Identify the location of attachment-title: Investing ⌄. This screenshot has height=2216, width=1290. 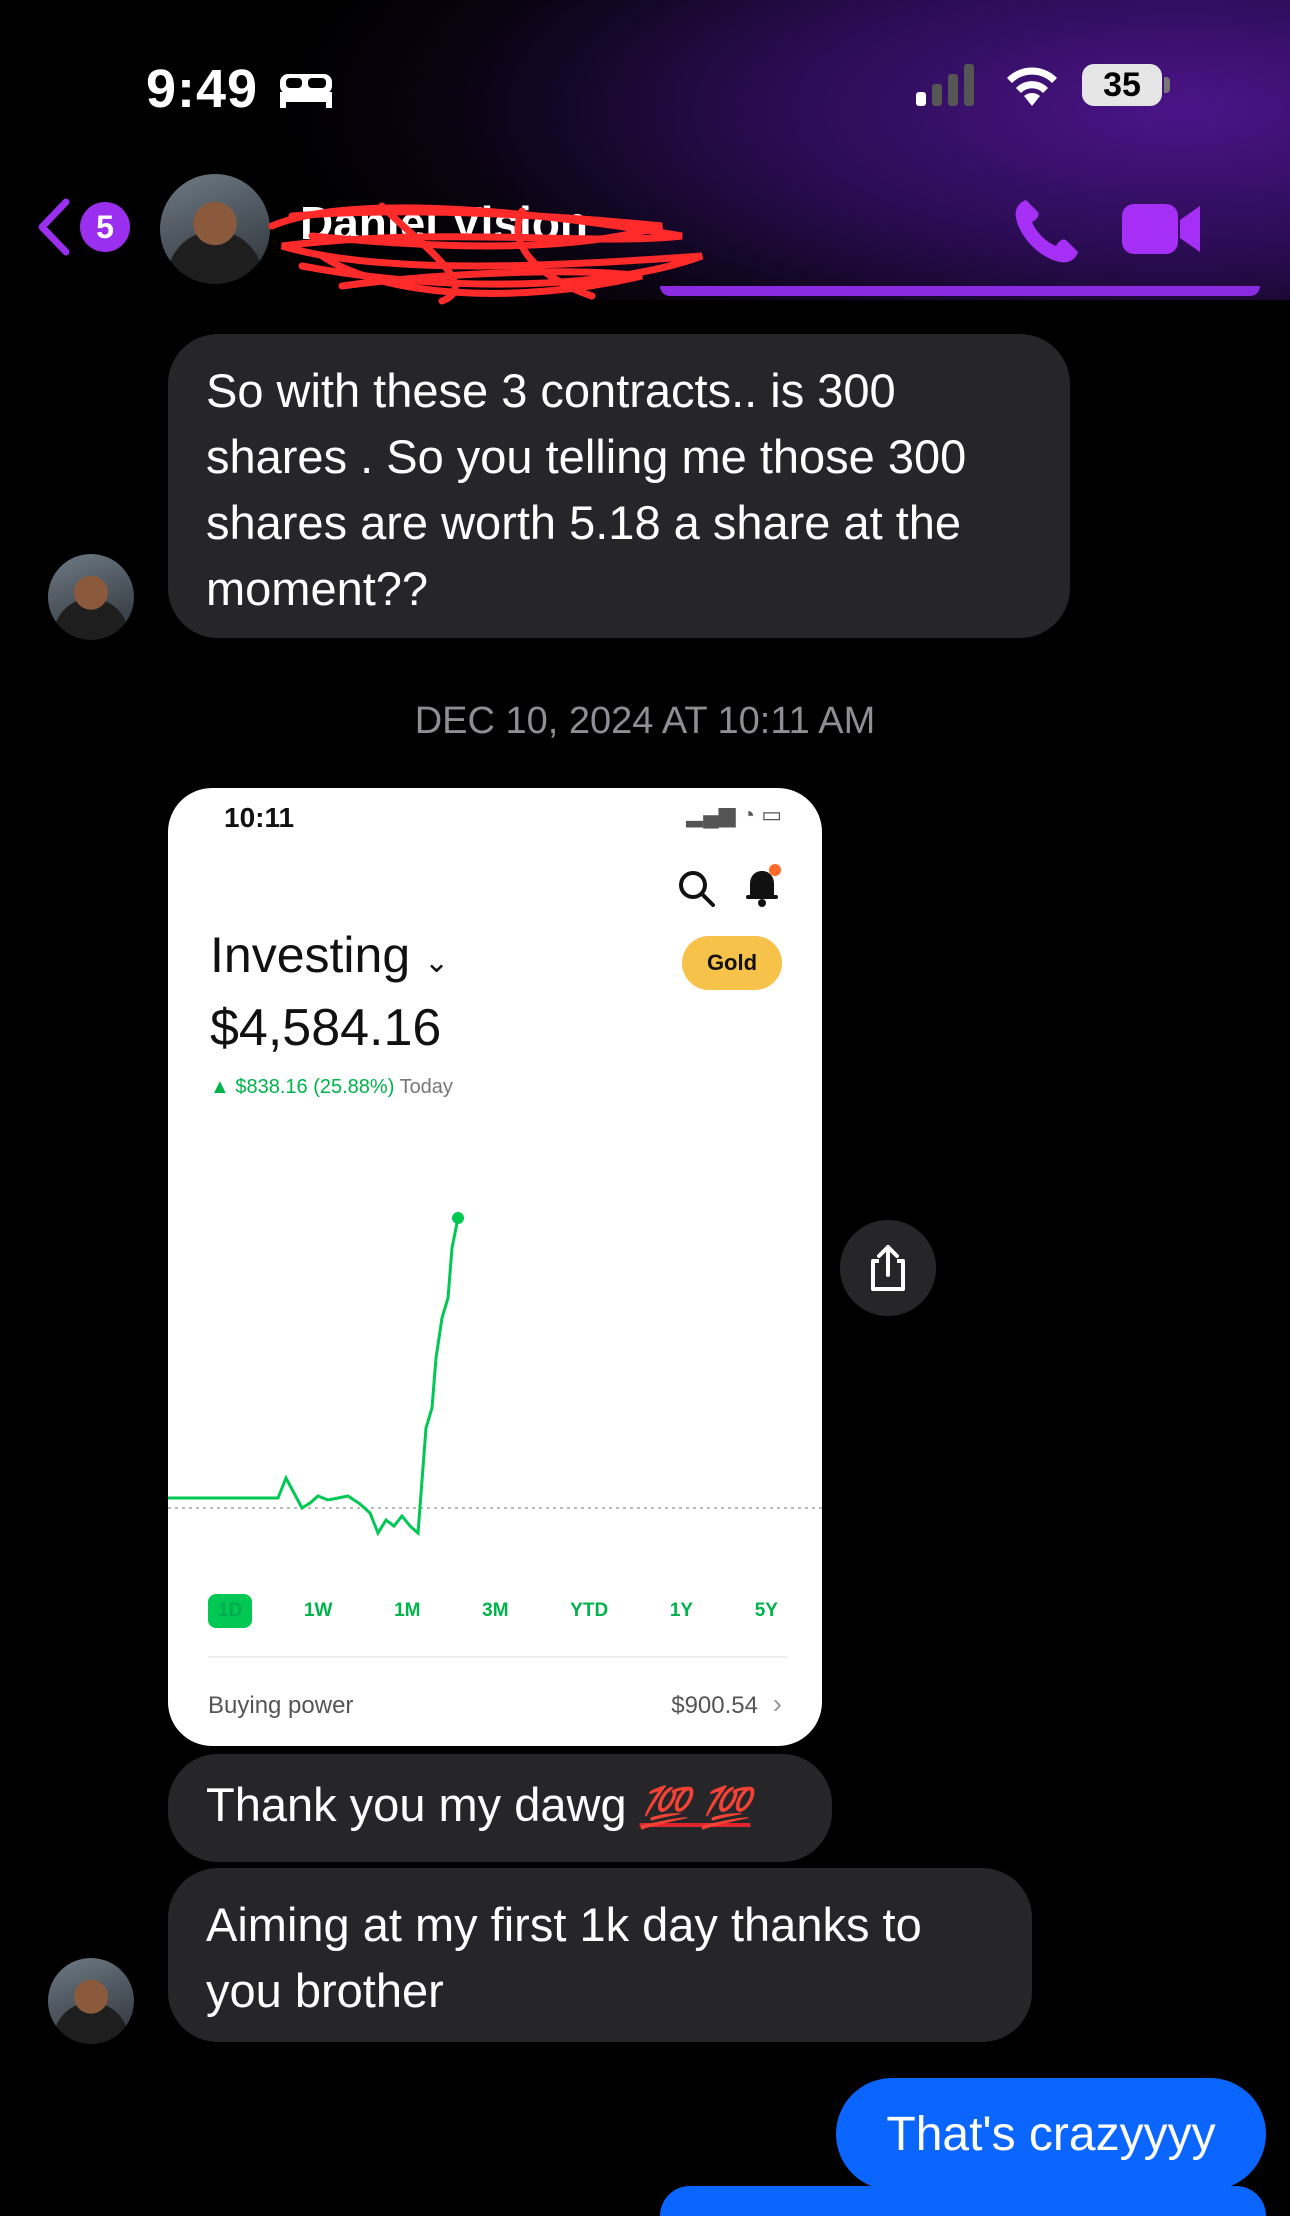
(329, 955).